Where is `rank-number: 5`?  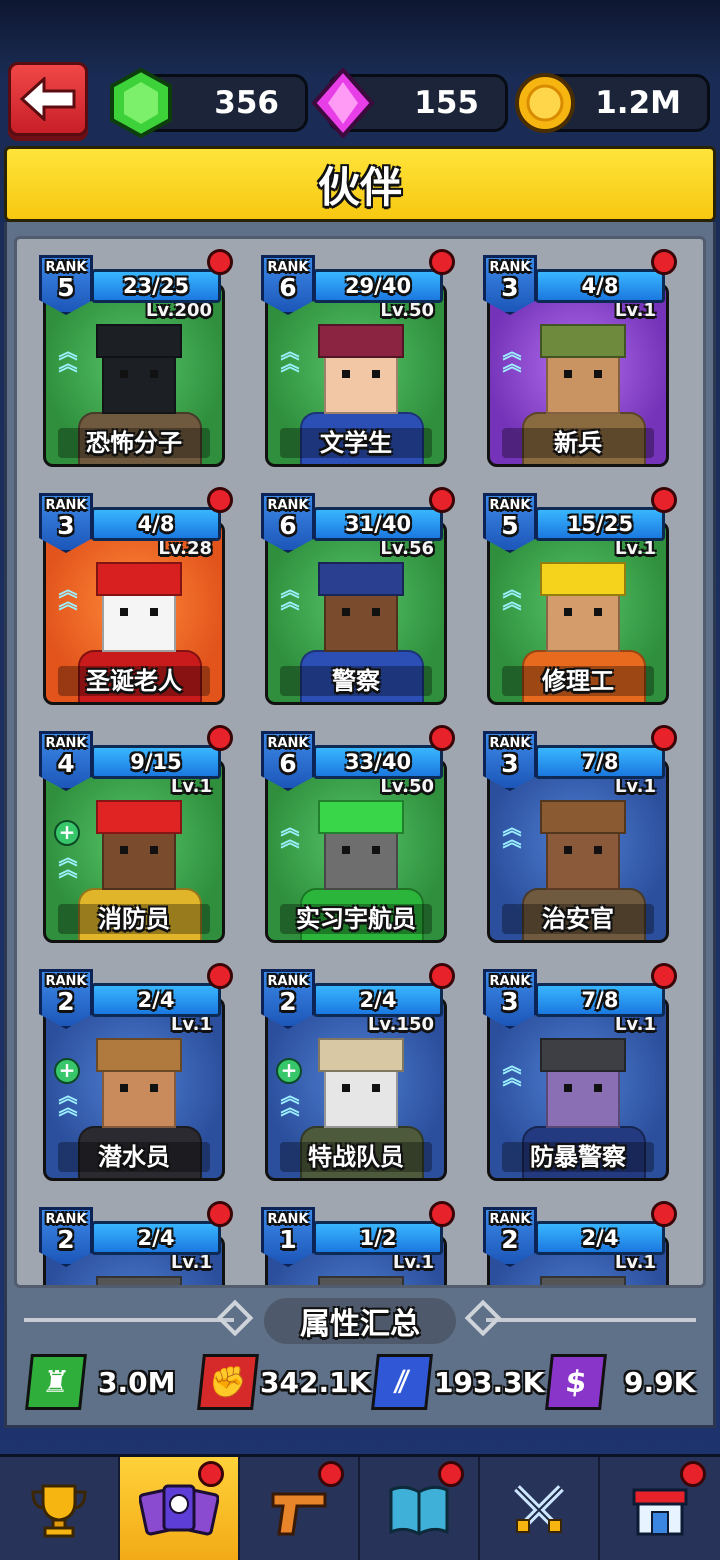 rank-number: 5 is located at coordinates (66, 287).